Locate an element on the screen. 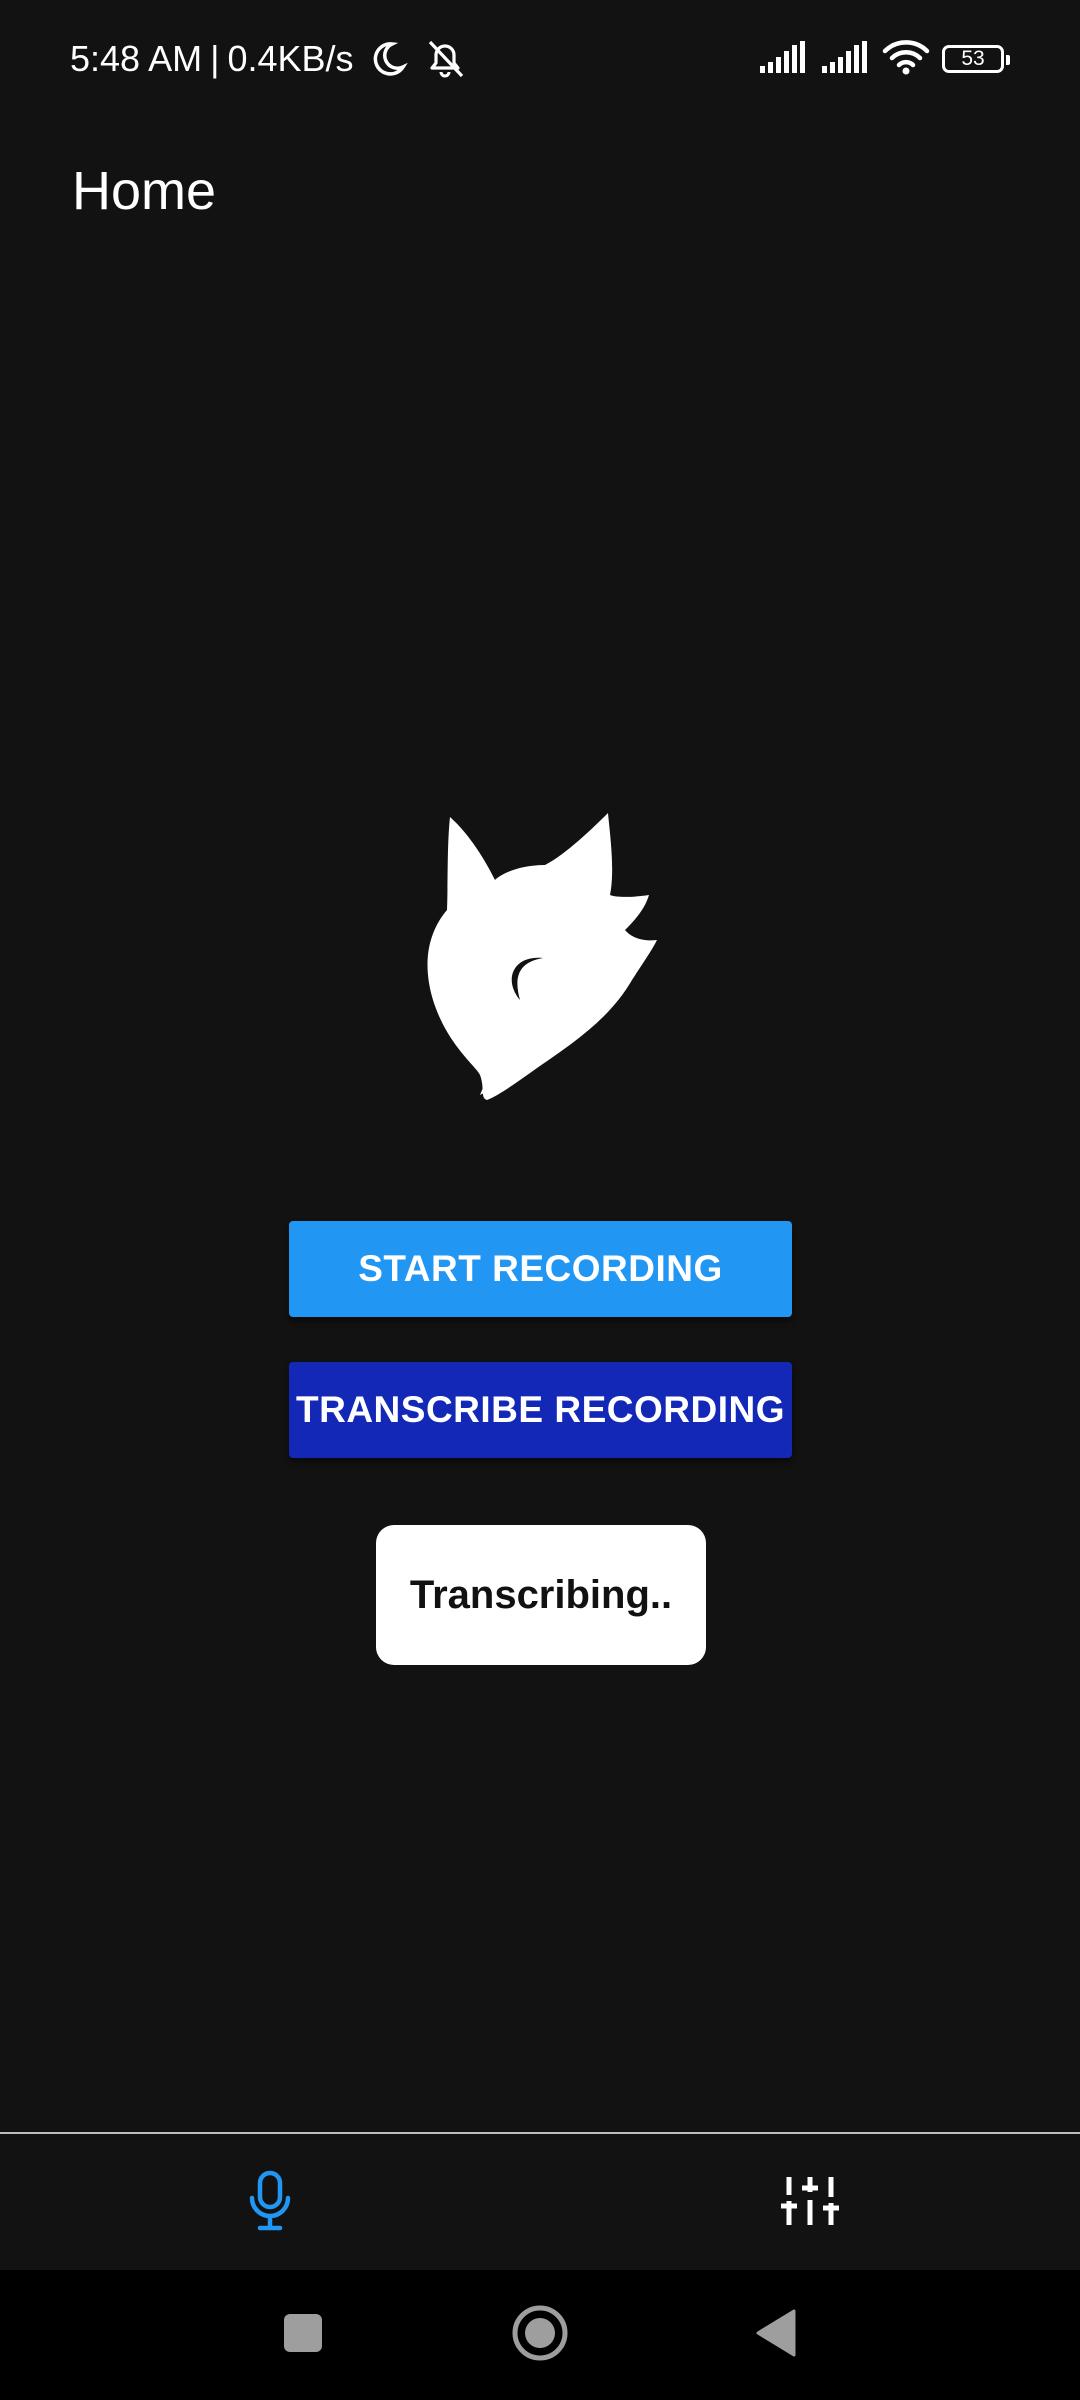  back-icon is located at coordinates (776, 2335).